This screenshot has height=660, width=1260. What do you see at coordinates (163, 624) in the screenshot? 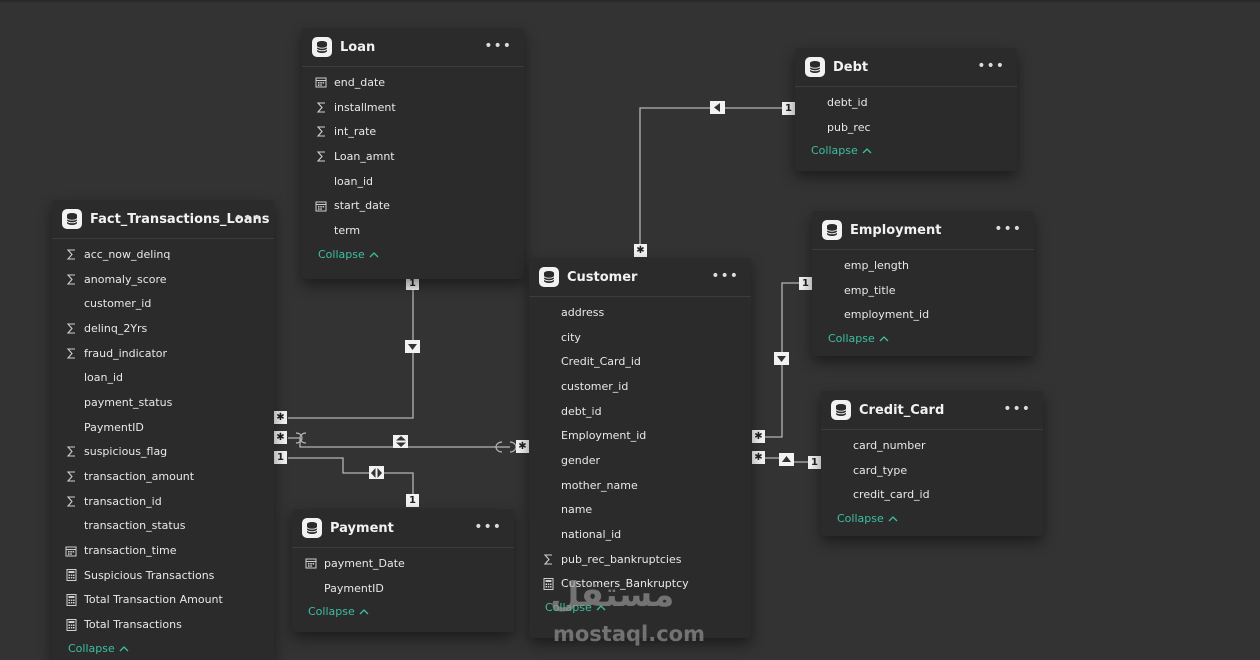
I see `field-row: Total Transactions` at bounding box center [163, 624].